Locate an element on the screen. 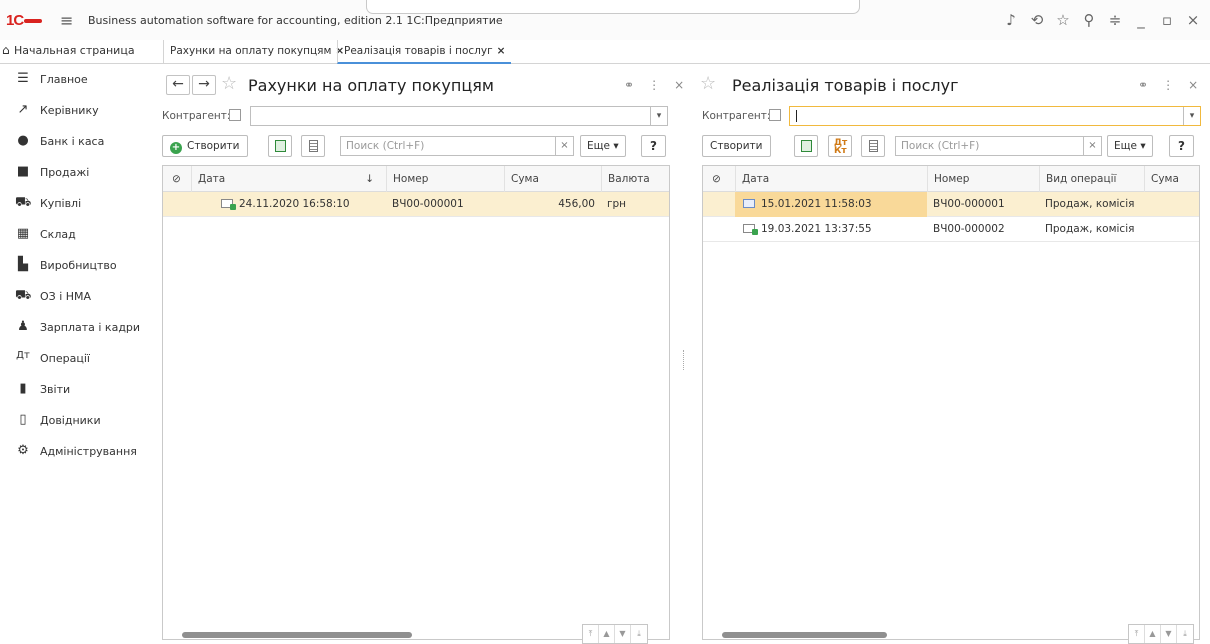 The width and height of the screenshot is (1210, 644). col-date: Дата is located at coordinates (831, 179).